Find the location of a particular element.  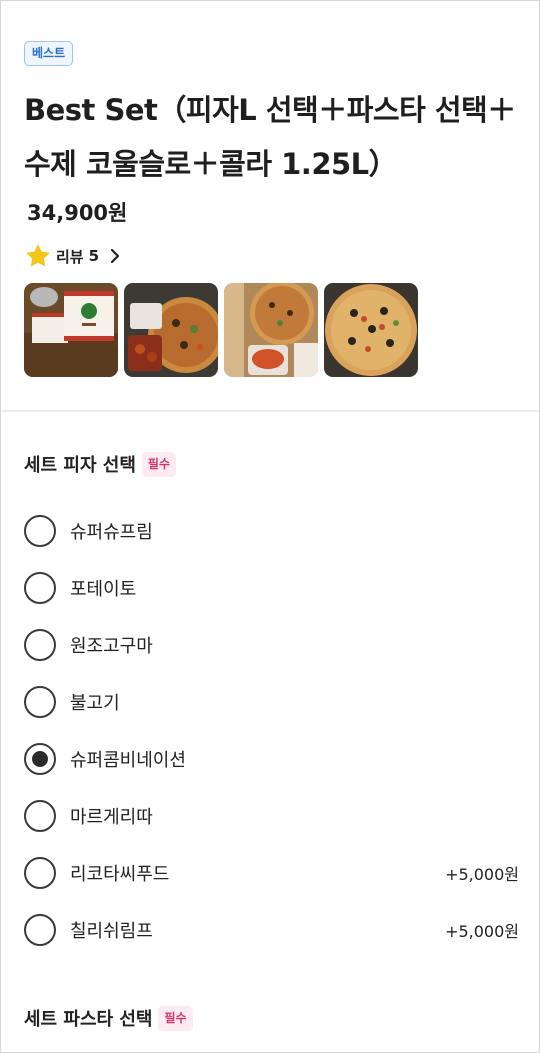

review-link: 리뷰 5 is located at coordinates (73, 256).